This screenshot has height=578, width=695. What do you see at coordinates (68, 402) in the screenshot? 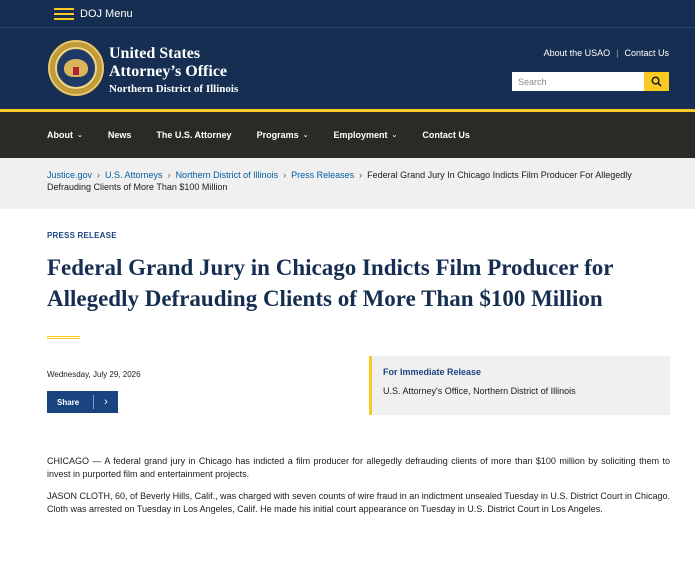
I see `share-label: Share` at bounding box center [68, 402].